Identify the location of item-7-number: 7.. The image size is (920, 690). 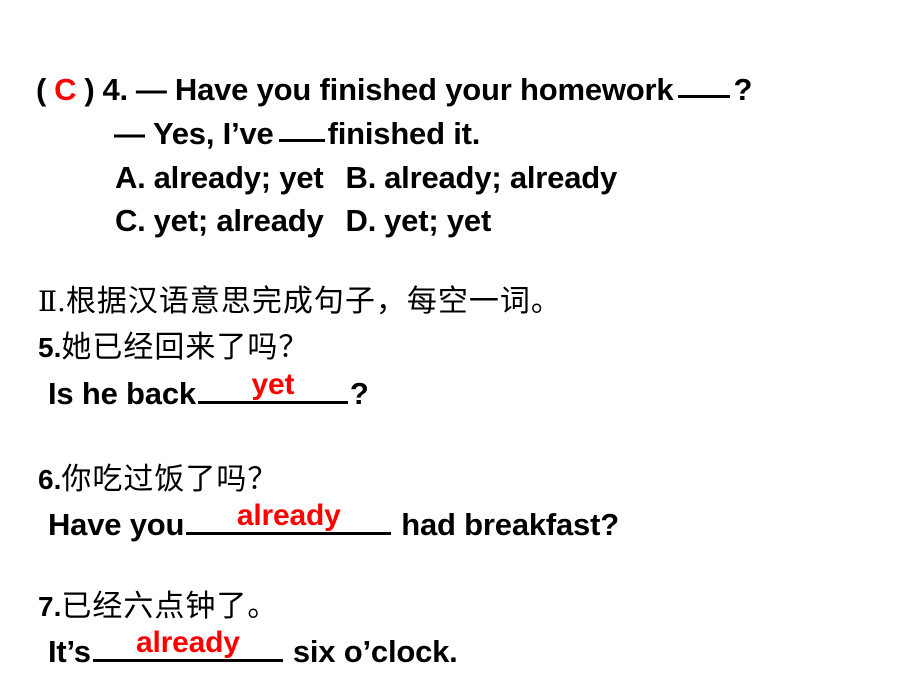
(50, 606).